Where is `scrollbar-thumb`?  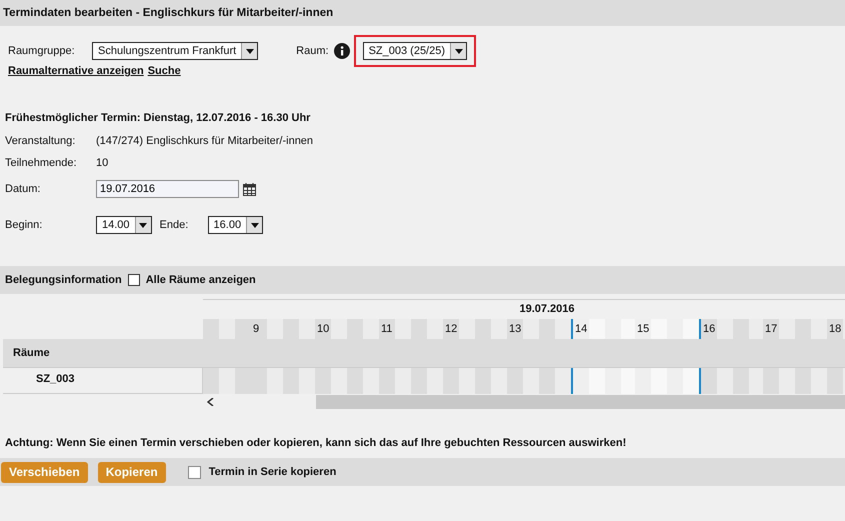 scrollbar-thumb is located at coordinates (580, 402).